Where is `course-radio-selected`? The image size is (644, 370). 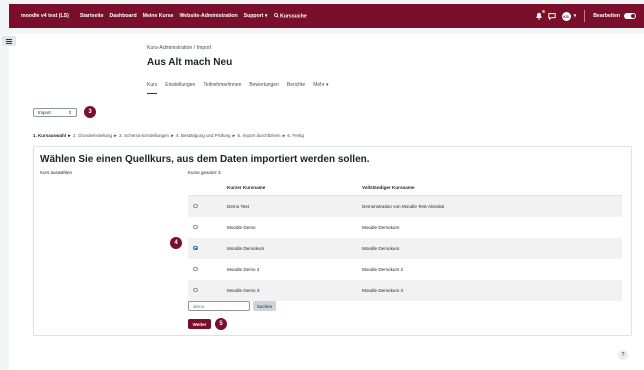 course-radio-selected is located at coordinates (195, 248).